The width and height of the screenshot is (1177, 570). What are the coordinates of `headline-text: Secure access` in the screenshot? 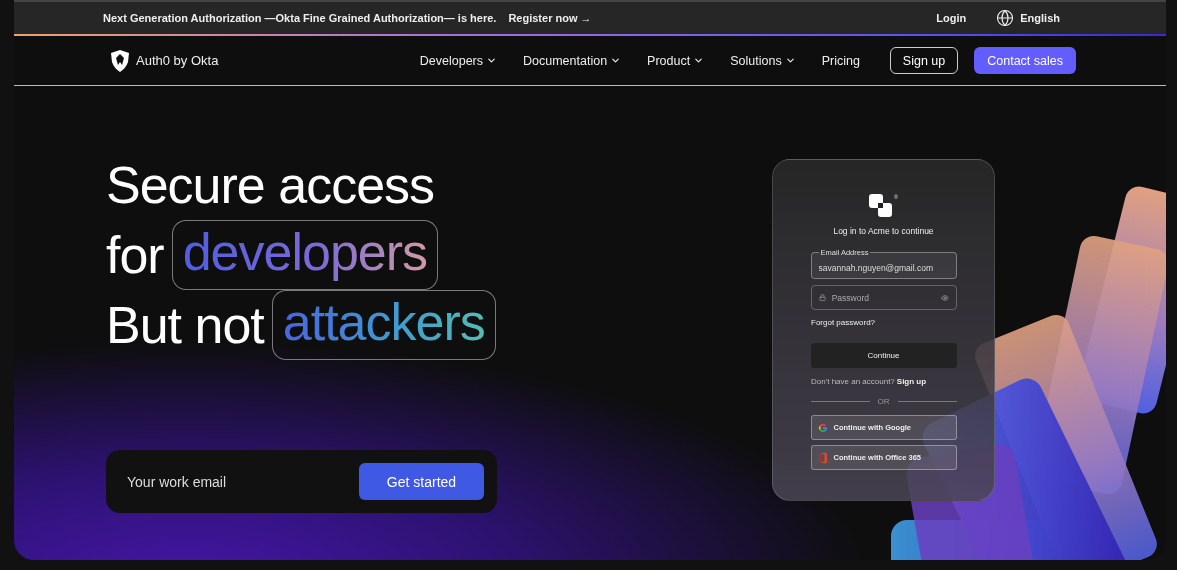 It's located at (270, 185).